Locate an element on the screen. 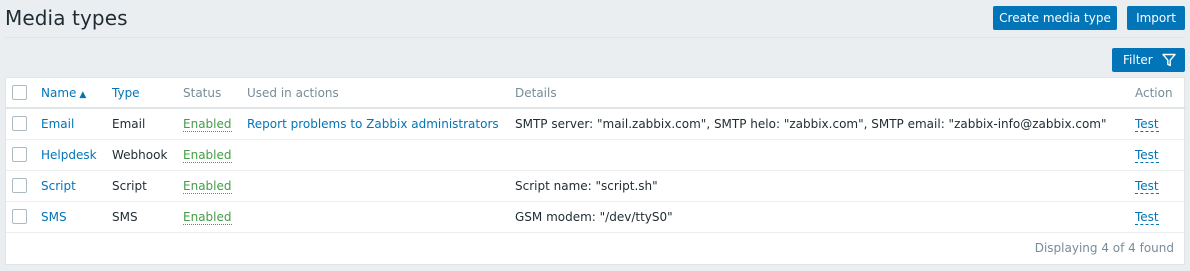  media-name-link: Email is located at coordinates (57, 124).